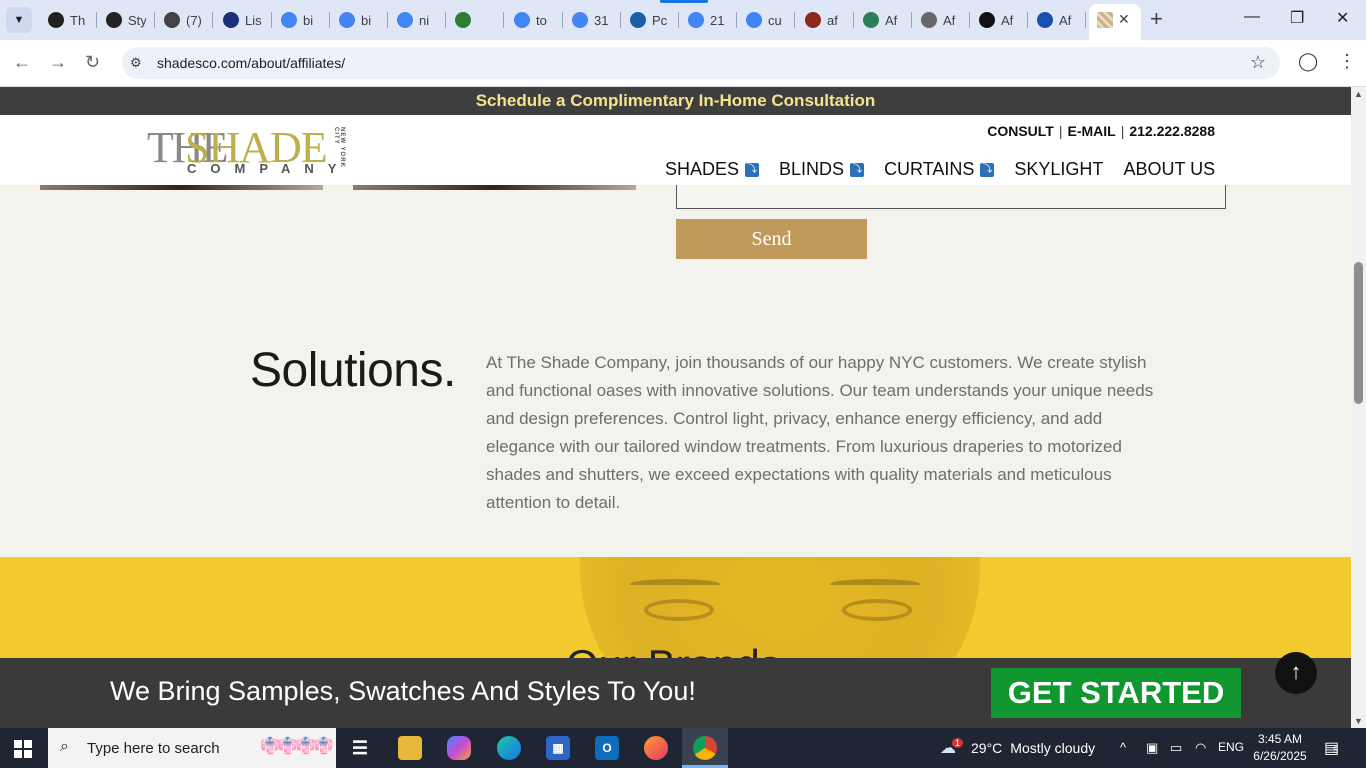 The height and width of the screenshot is (768, 1366). Describe the element at coordinates (1347, 61) in the screenshot. I see `menu-kebab-icon: ⋮` at that location.